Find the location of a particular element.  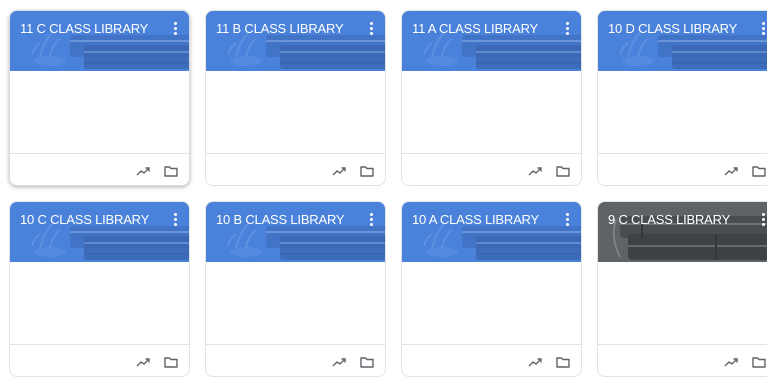

class-card: 10 B CLASS LIBRARY is located at coordinates (295, 289).